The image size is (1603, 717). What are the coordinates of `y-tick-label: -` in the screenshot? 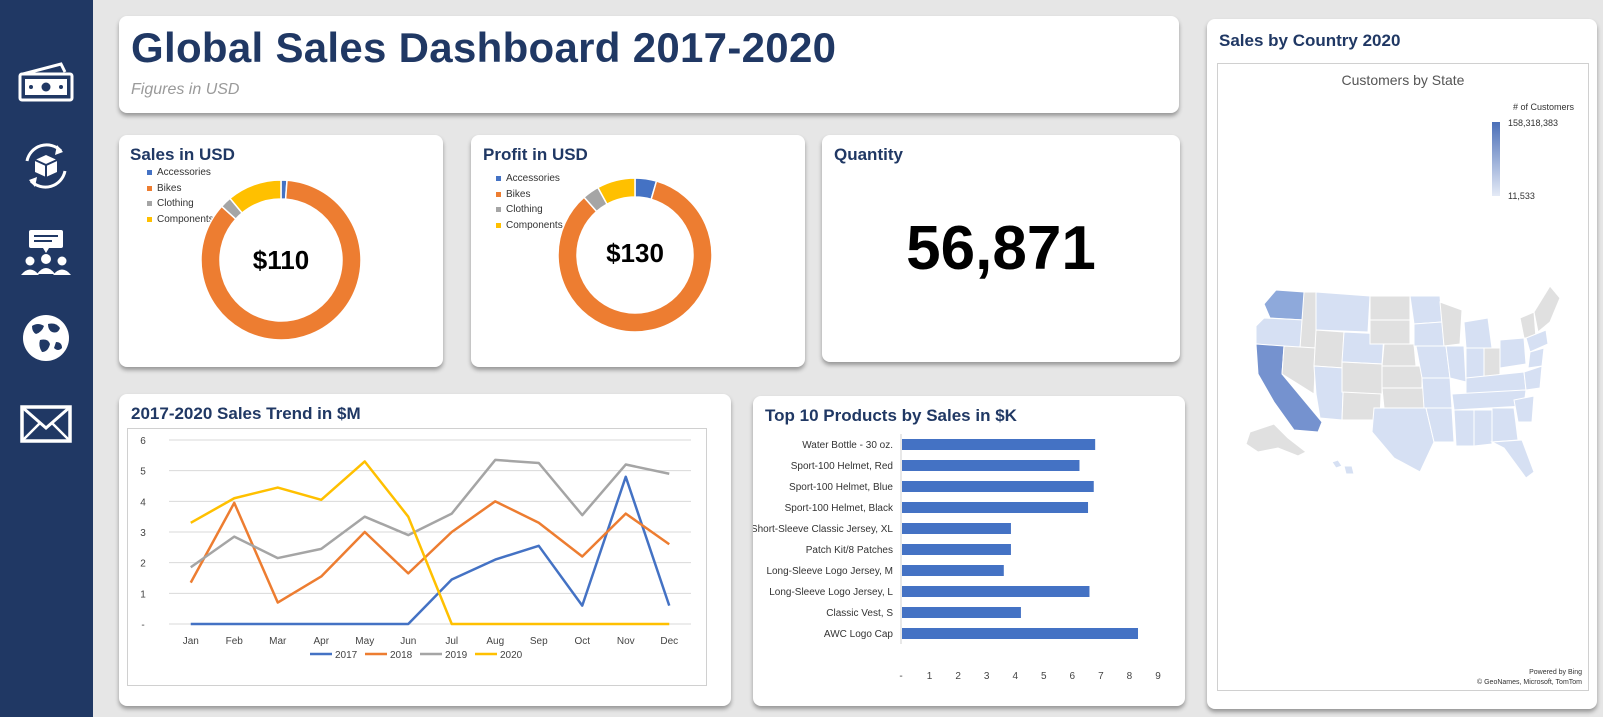 It's located at (142, 625).